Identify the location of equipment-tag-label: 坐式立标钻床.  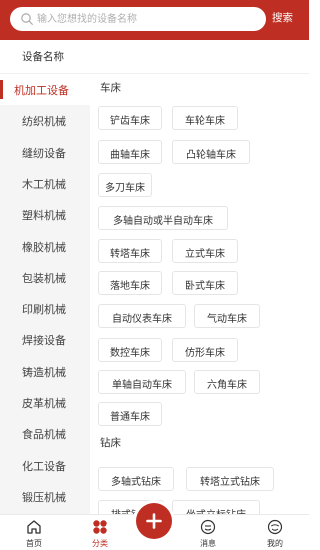
(216, 510).